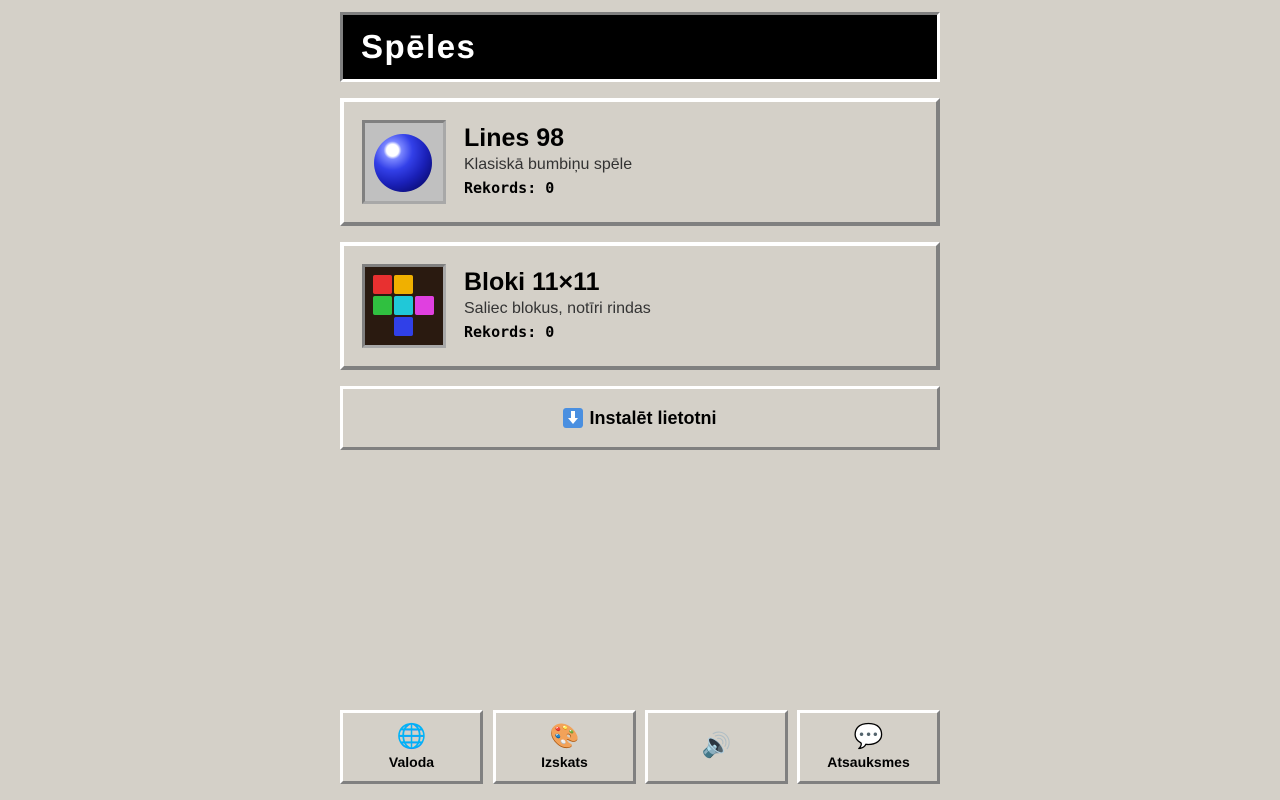 Image resolution: width=1280 pixels, height=800 pixels. I want to click on theme-button: 🎨 Izskats, so click(564, 747).